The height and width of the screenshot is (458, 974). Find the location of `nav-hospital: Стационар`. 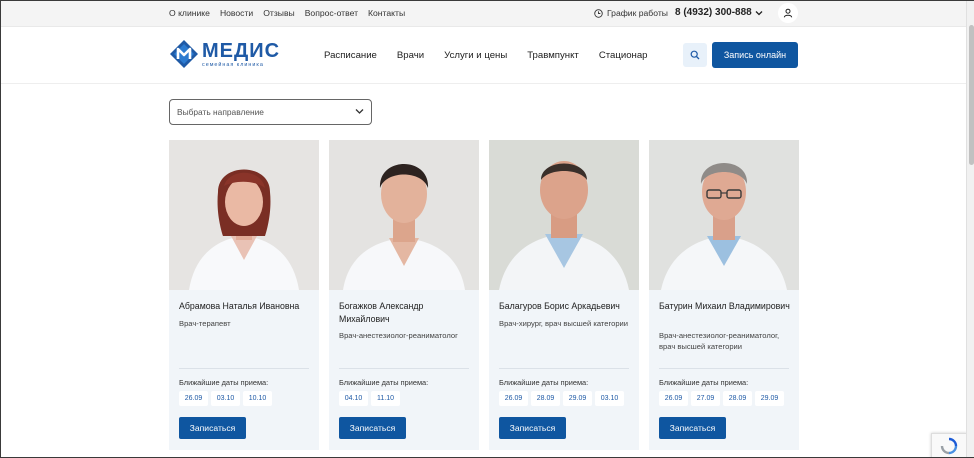

nav-hospital: Стационар is located at coordinates (623, 55).